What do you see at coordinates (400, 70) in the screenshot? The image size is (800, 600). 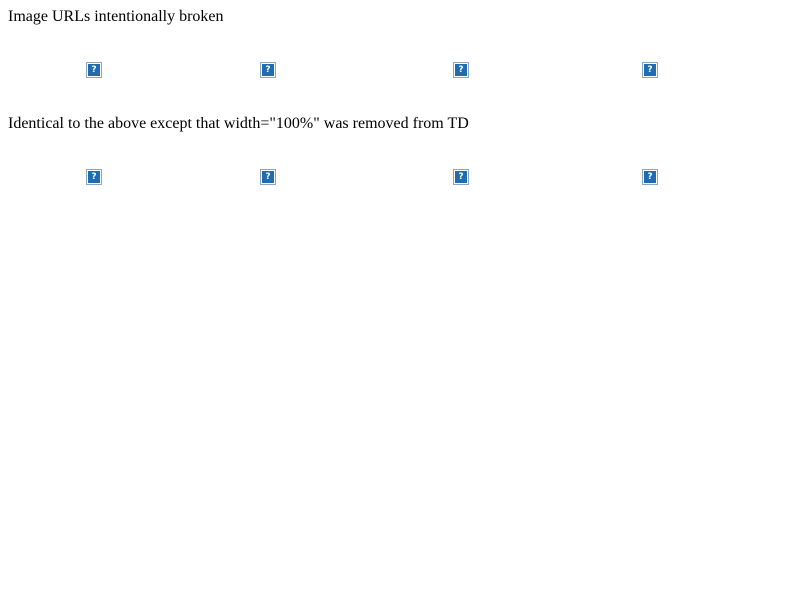 I see `section-1-image-row: ? ? ? ?` at bounding box center [400, 70].